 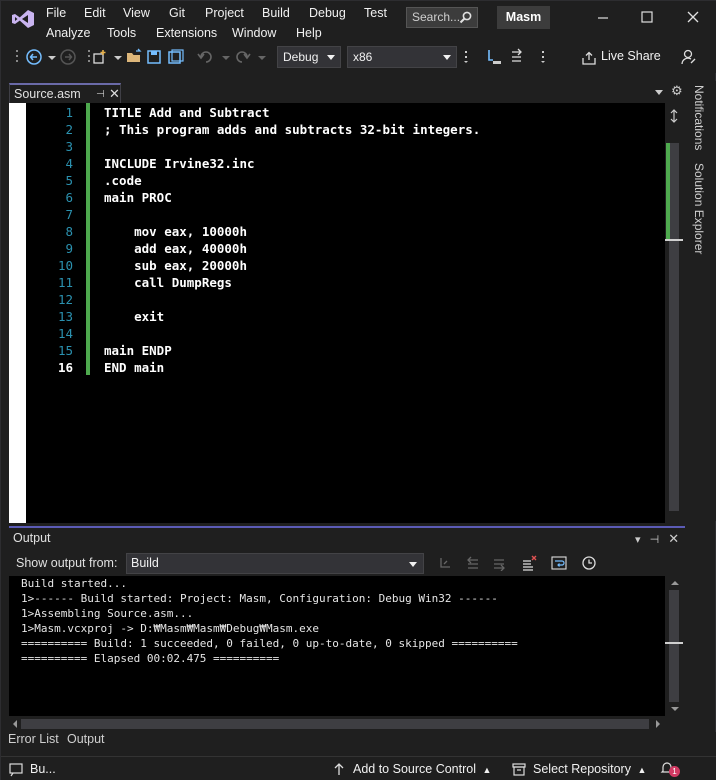 I want to click on line-number: 16, so click(x=65, y=367).